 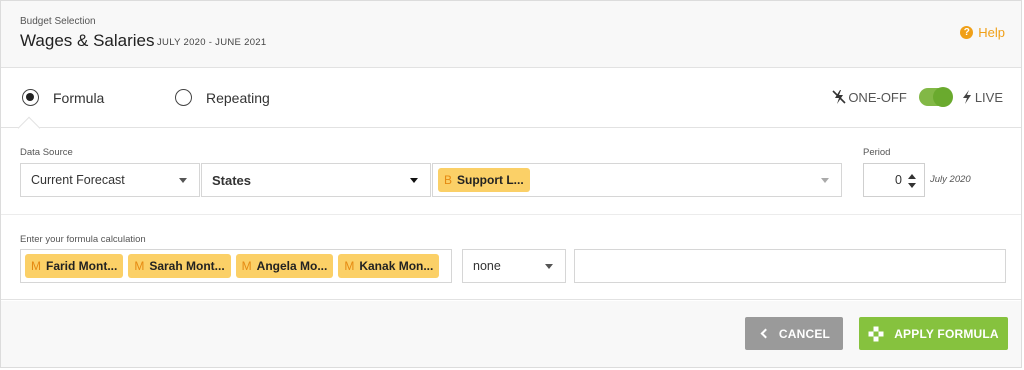 I want to click on radio-checked-icon, so click(x=30, y=97).